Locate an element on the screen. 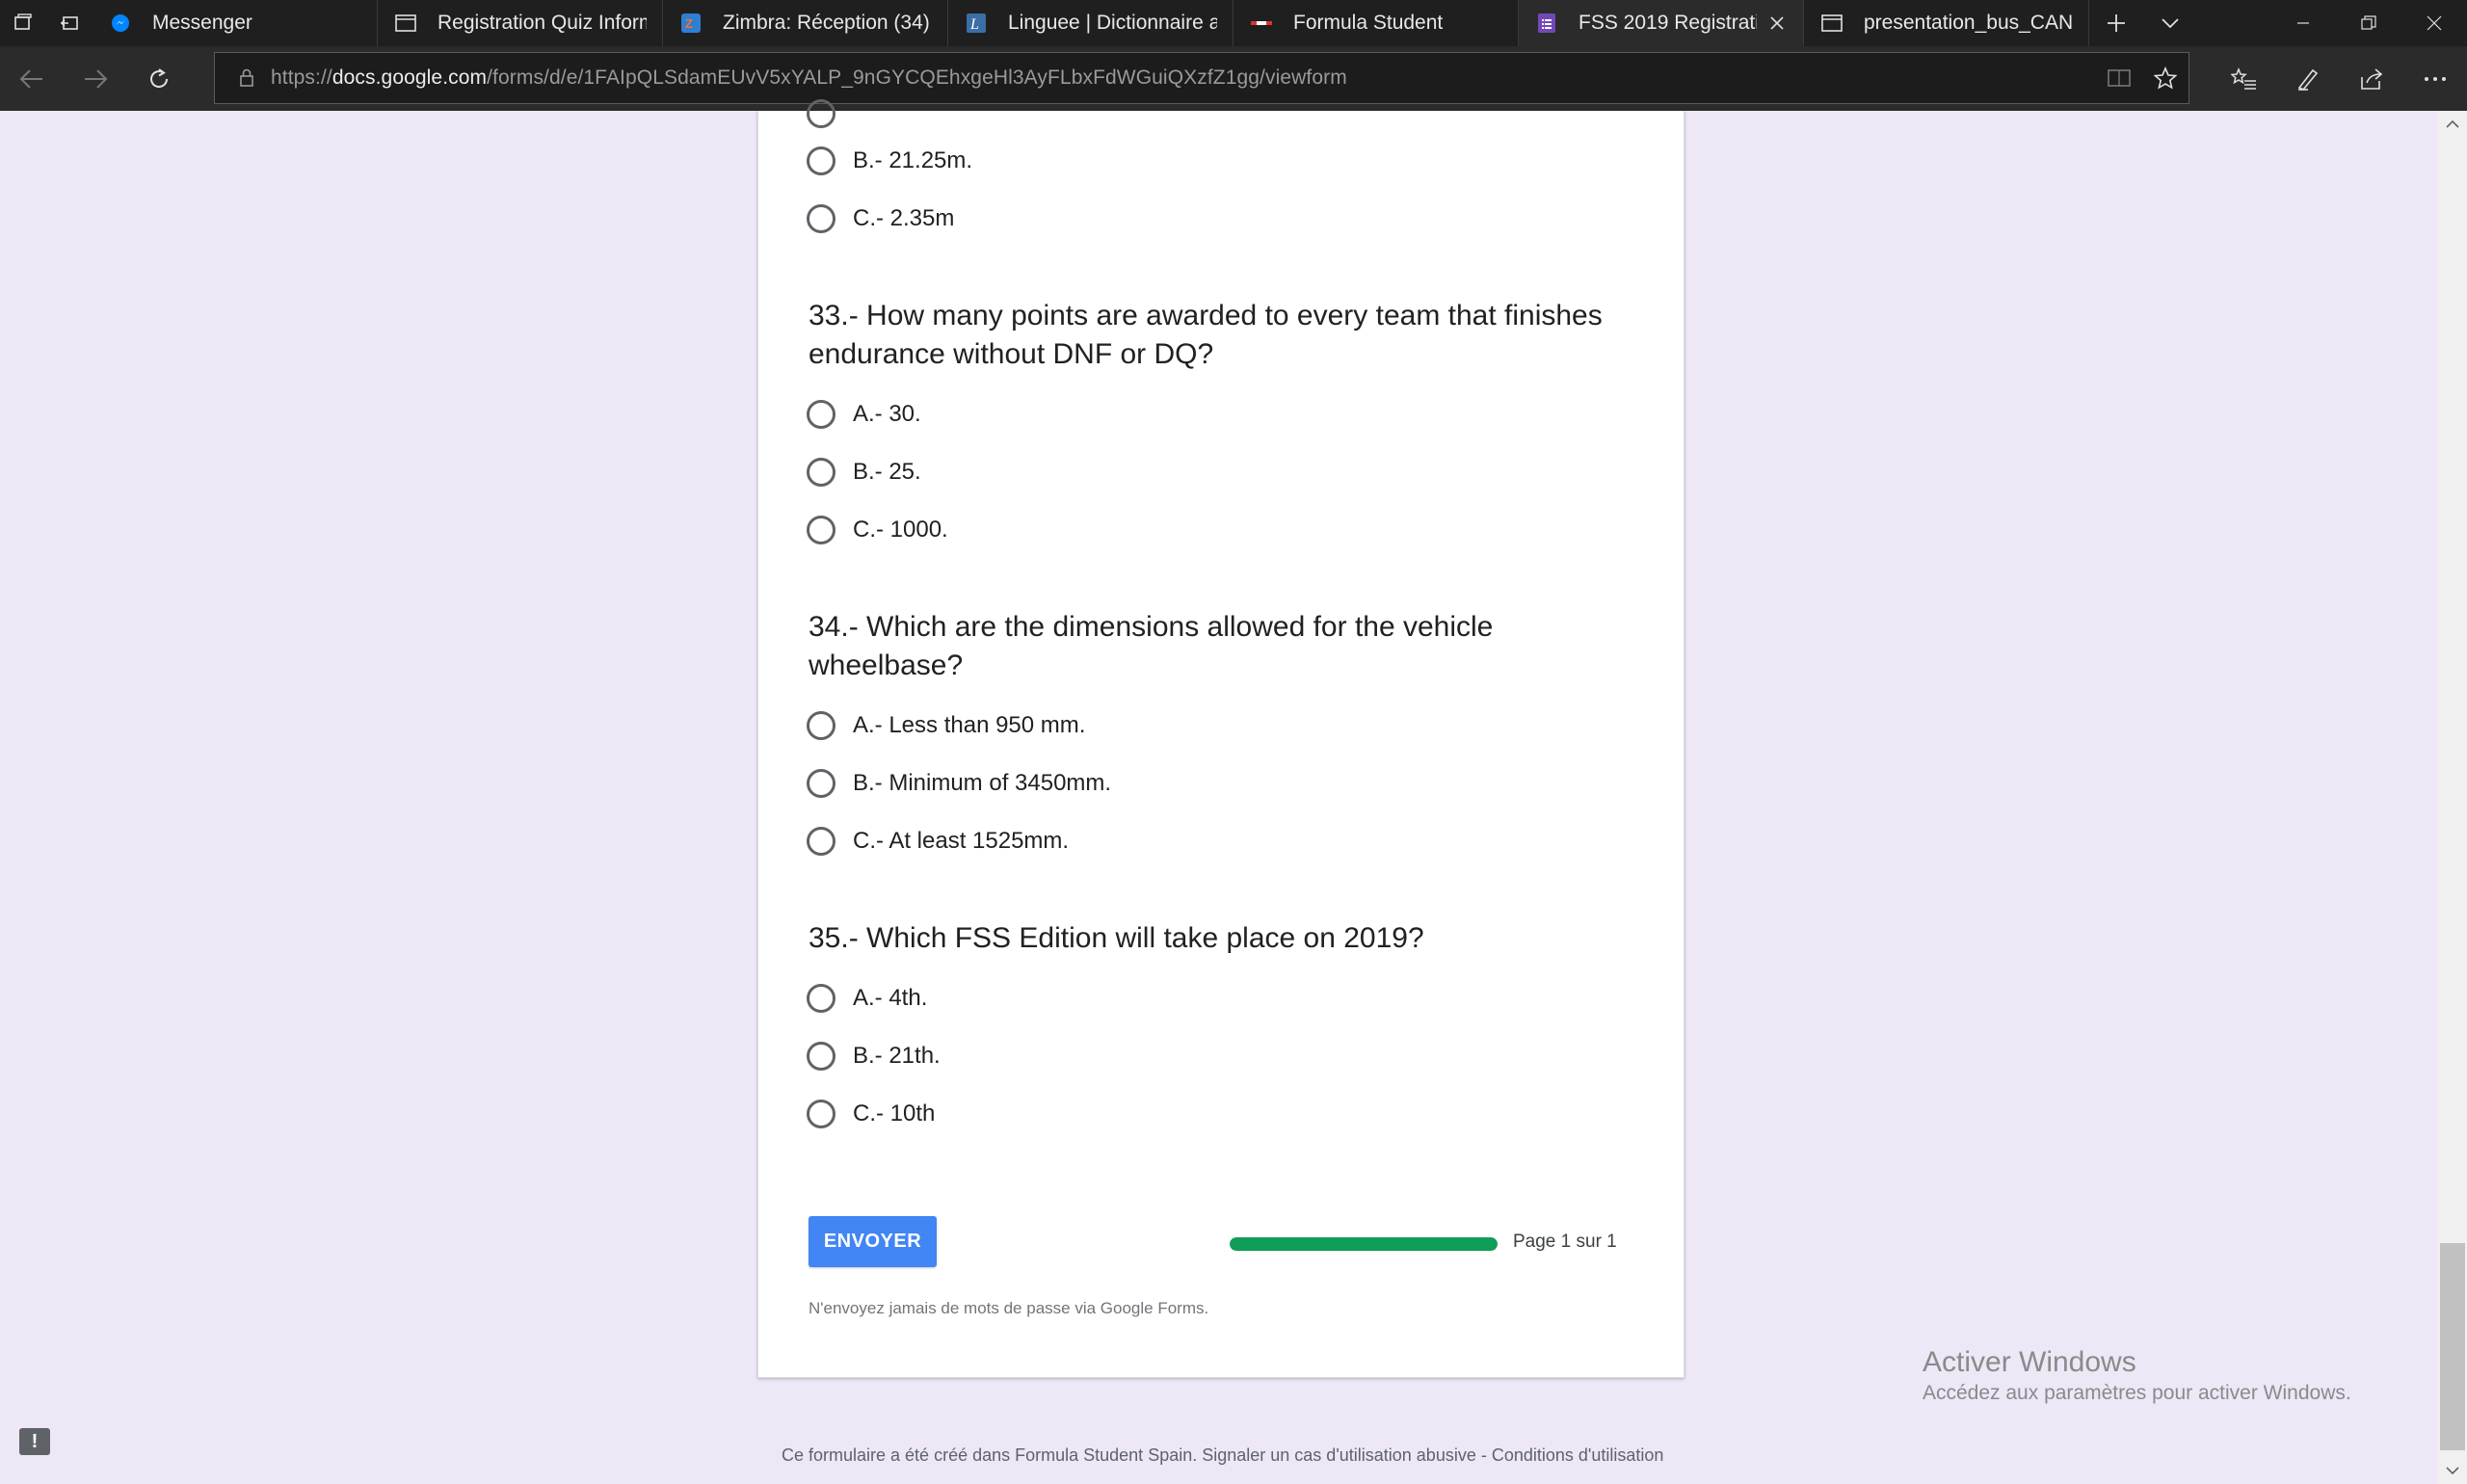  option-q34-a: A.- Less than 950 mm. is located at coordinates (946, 725).